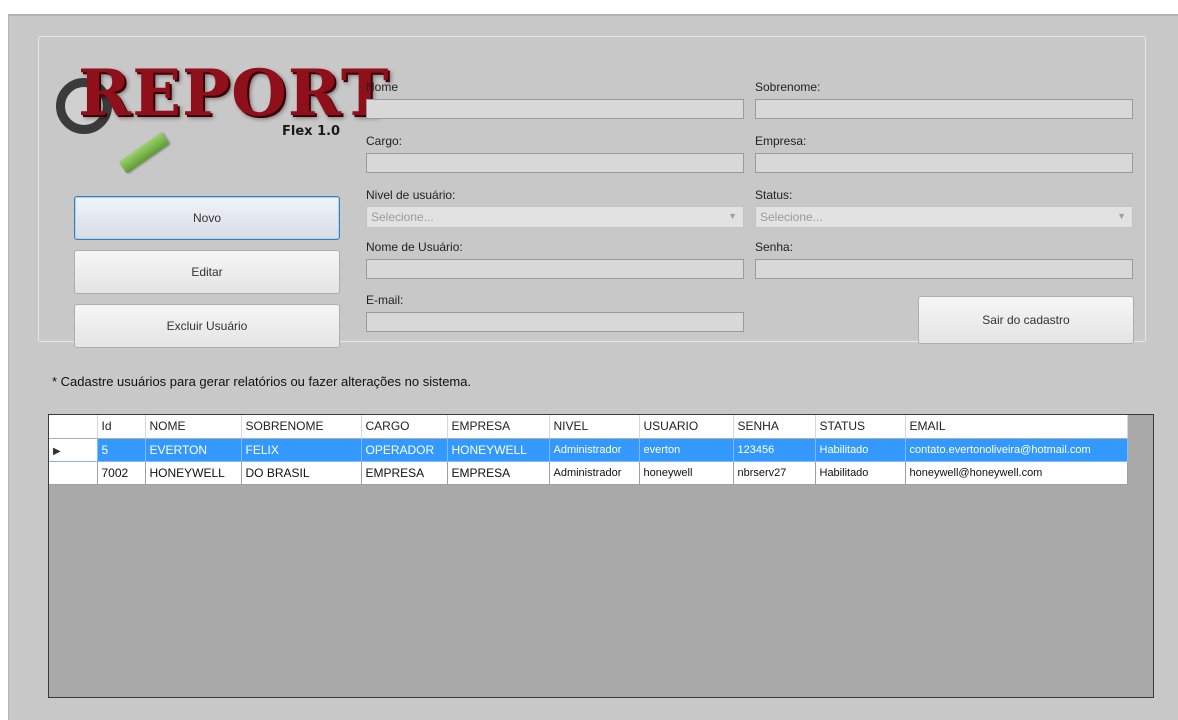 Image resolution: width=1178 pixels, height=720 pixels. What do you see at coordinates (404, 450) in the screenshot?
I see `cell-cargo: OPERADOR` at bounding box center [404, 450].